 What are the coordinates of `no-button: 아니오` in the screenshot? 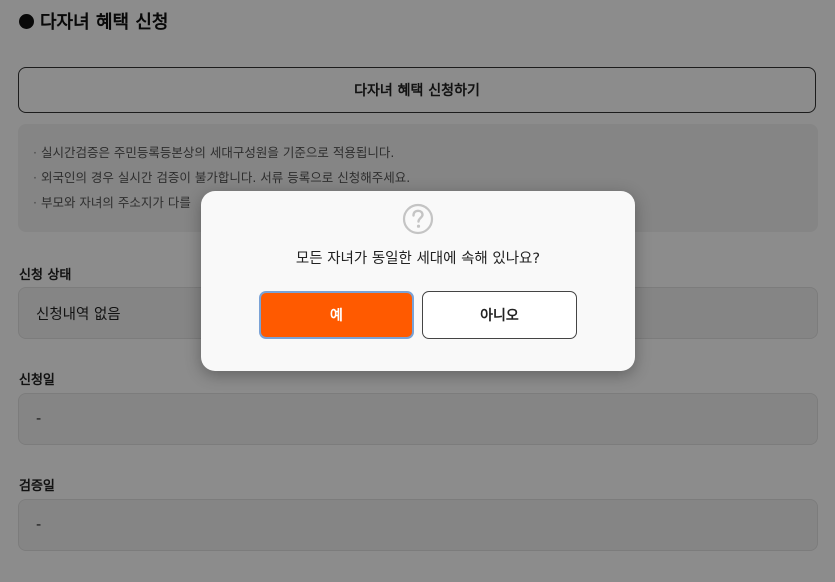 It's located at (499, 315).